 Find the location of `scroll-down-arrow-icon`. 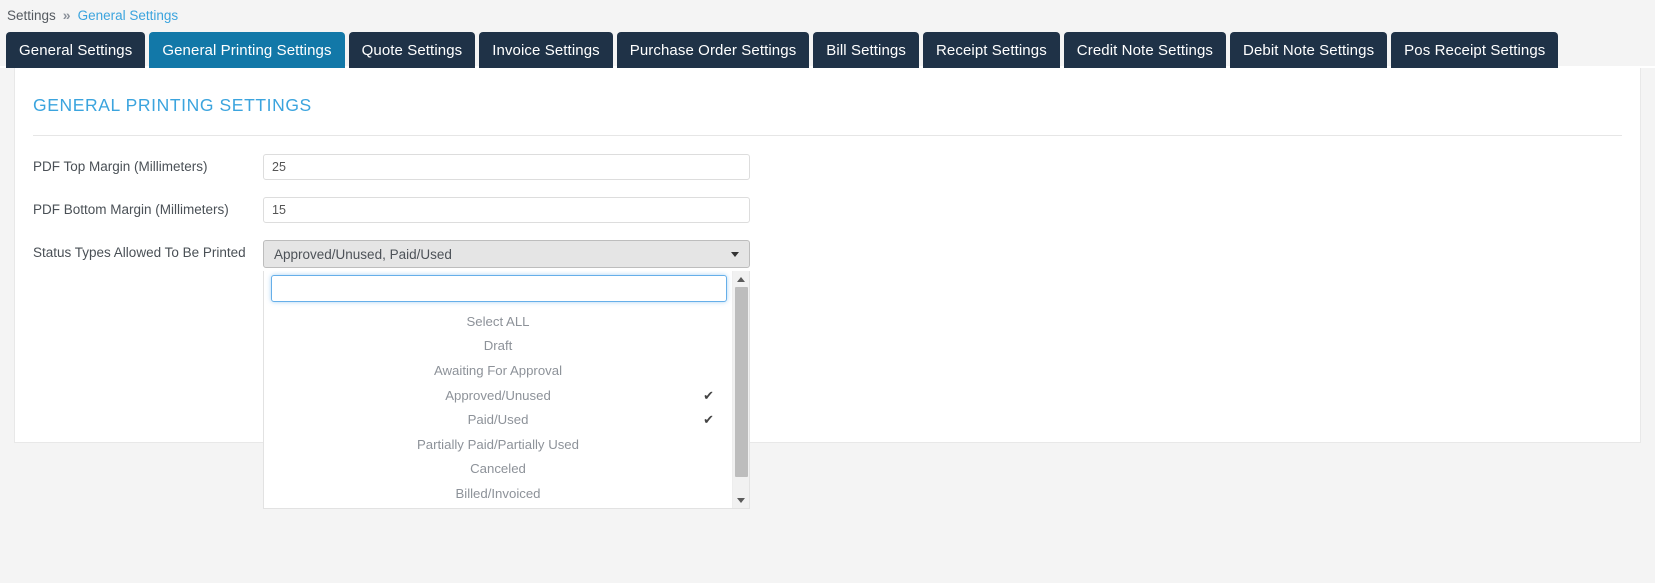

scroll-down-arrow-icon is located at coordinates (741, 500).